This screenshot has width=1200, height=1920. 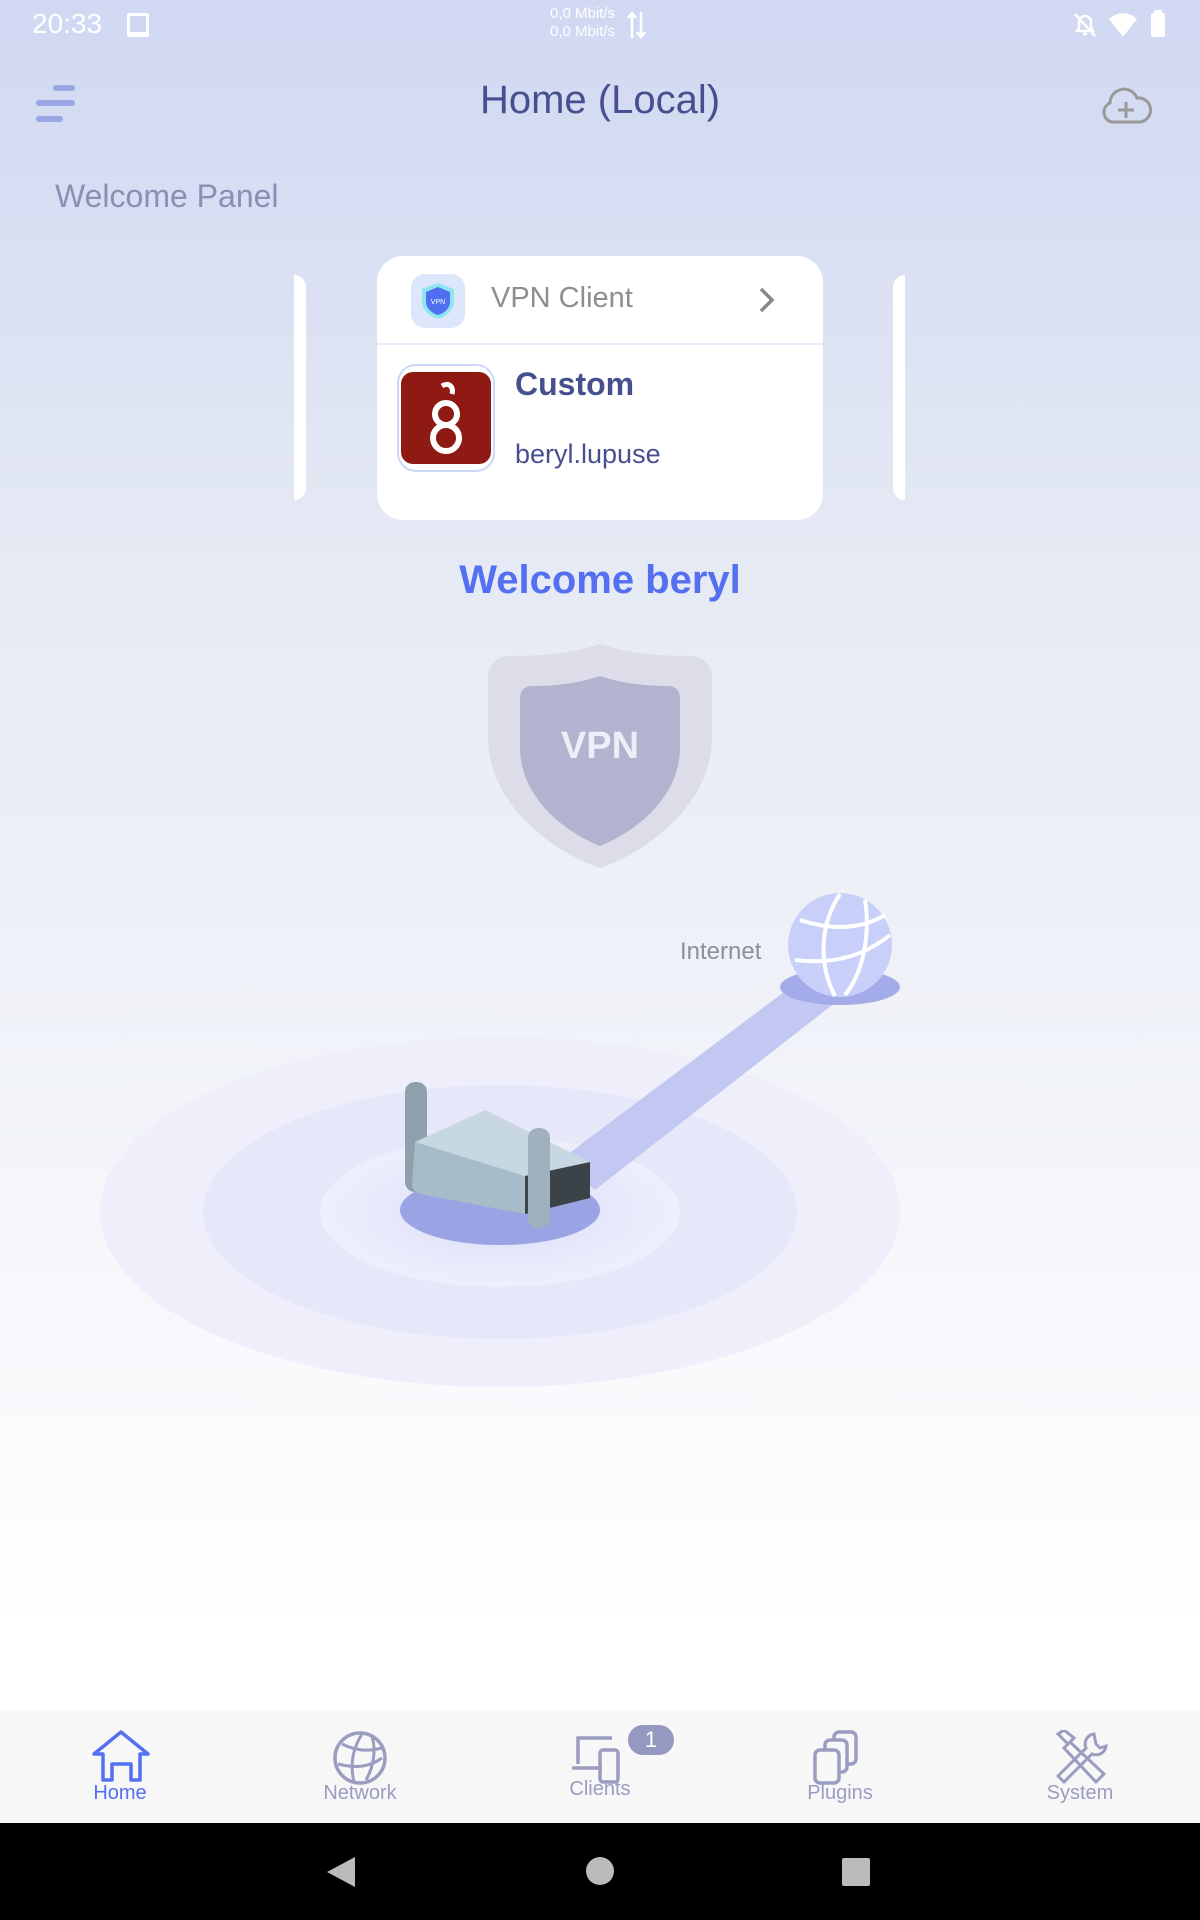 What do you see at coordinates (767, 300) in the screenshot?
I see `chevron-right-icon` at bounding box center [767, 300].